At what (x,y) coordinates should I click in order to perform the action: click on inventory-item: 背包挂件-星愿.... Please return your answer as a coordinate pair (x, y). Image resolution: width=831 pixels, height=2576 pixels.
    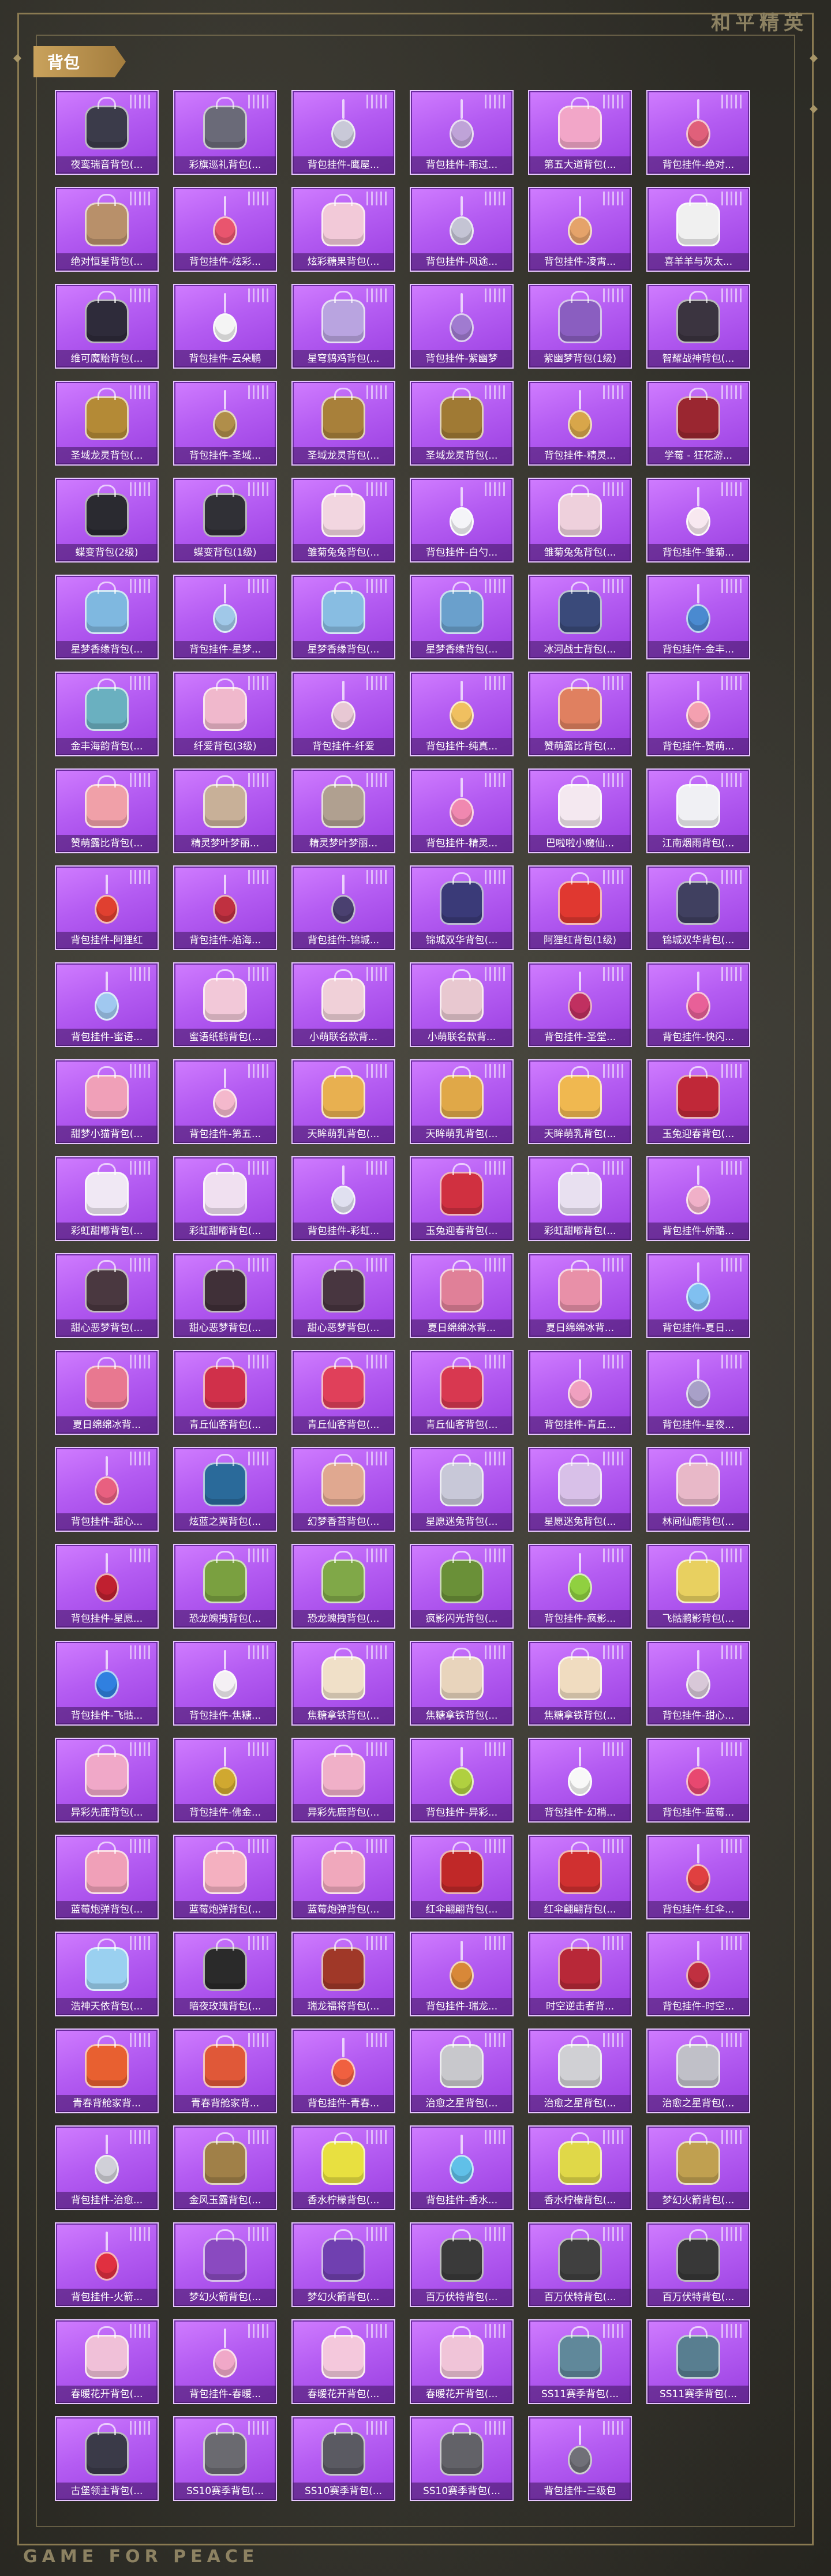
    Looking at the image, I should click on (107, 1586).